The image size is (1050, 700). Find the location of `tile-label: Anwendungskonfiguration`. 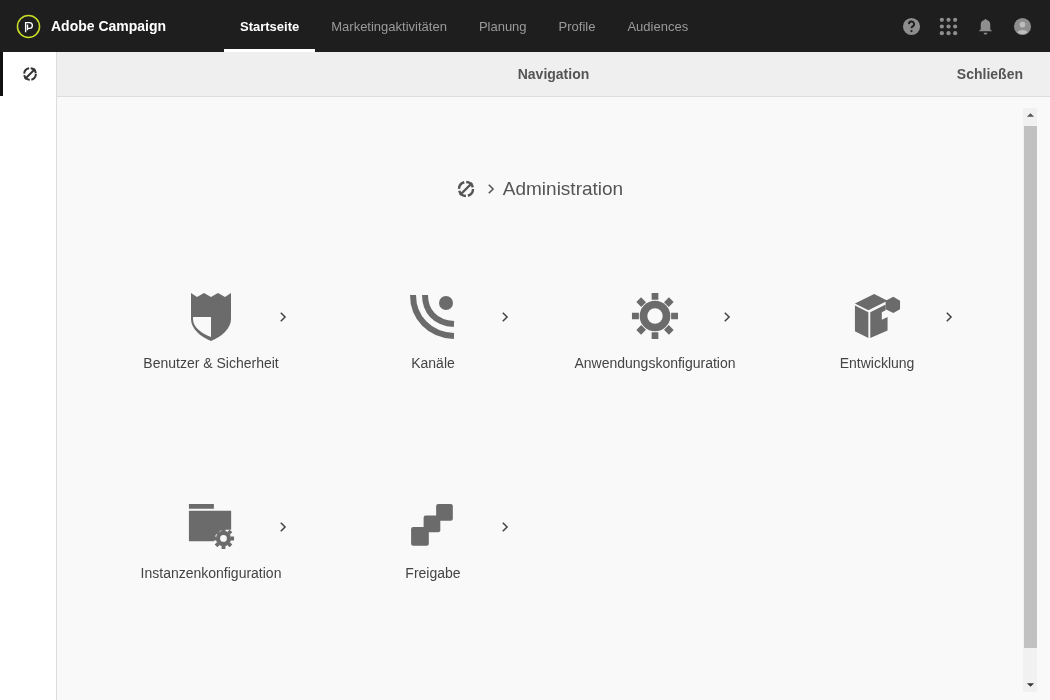

tile-label: Anwendungskonfiguration is located at coordinates (655, 363).